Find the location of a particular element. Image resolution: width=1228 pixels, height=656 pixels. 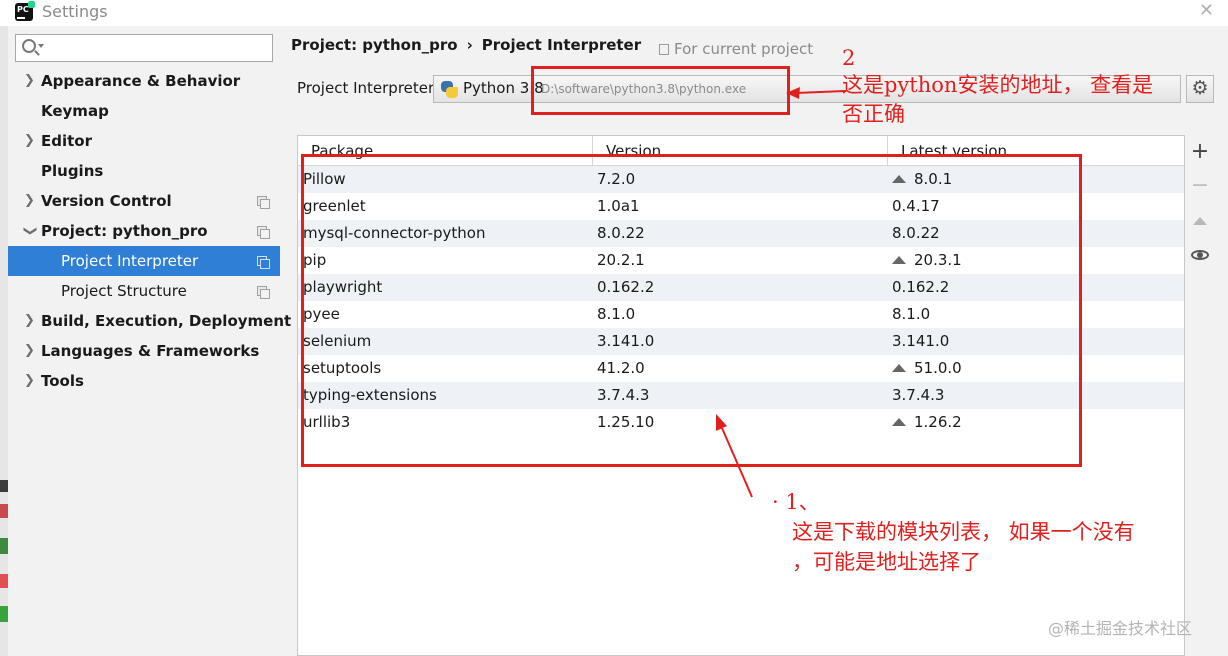

window-title: Settings is located at coordinates (75, 11).